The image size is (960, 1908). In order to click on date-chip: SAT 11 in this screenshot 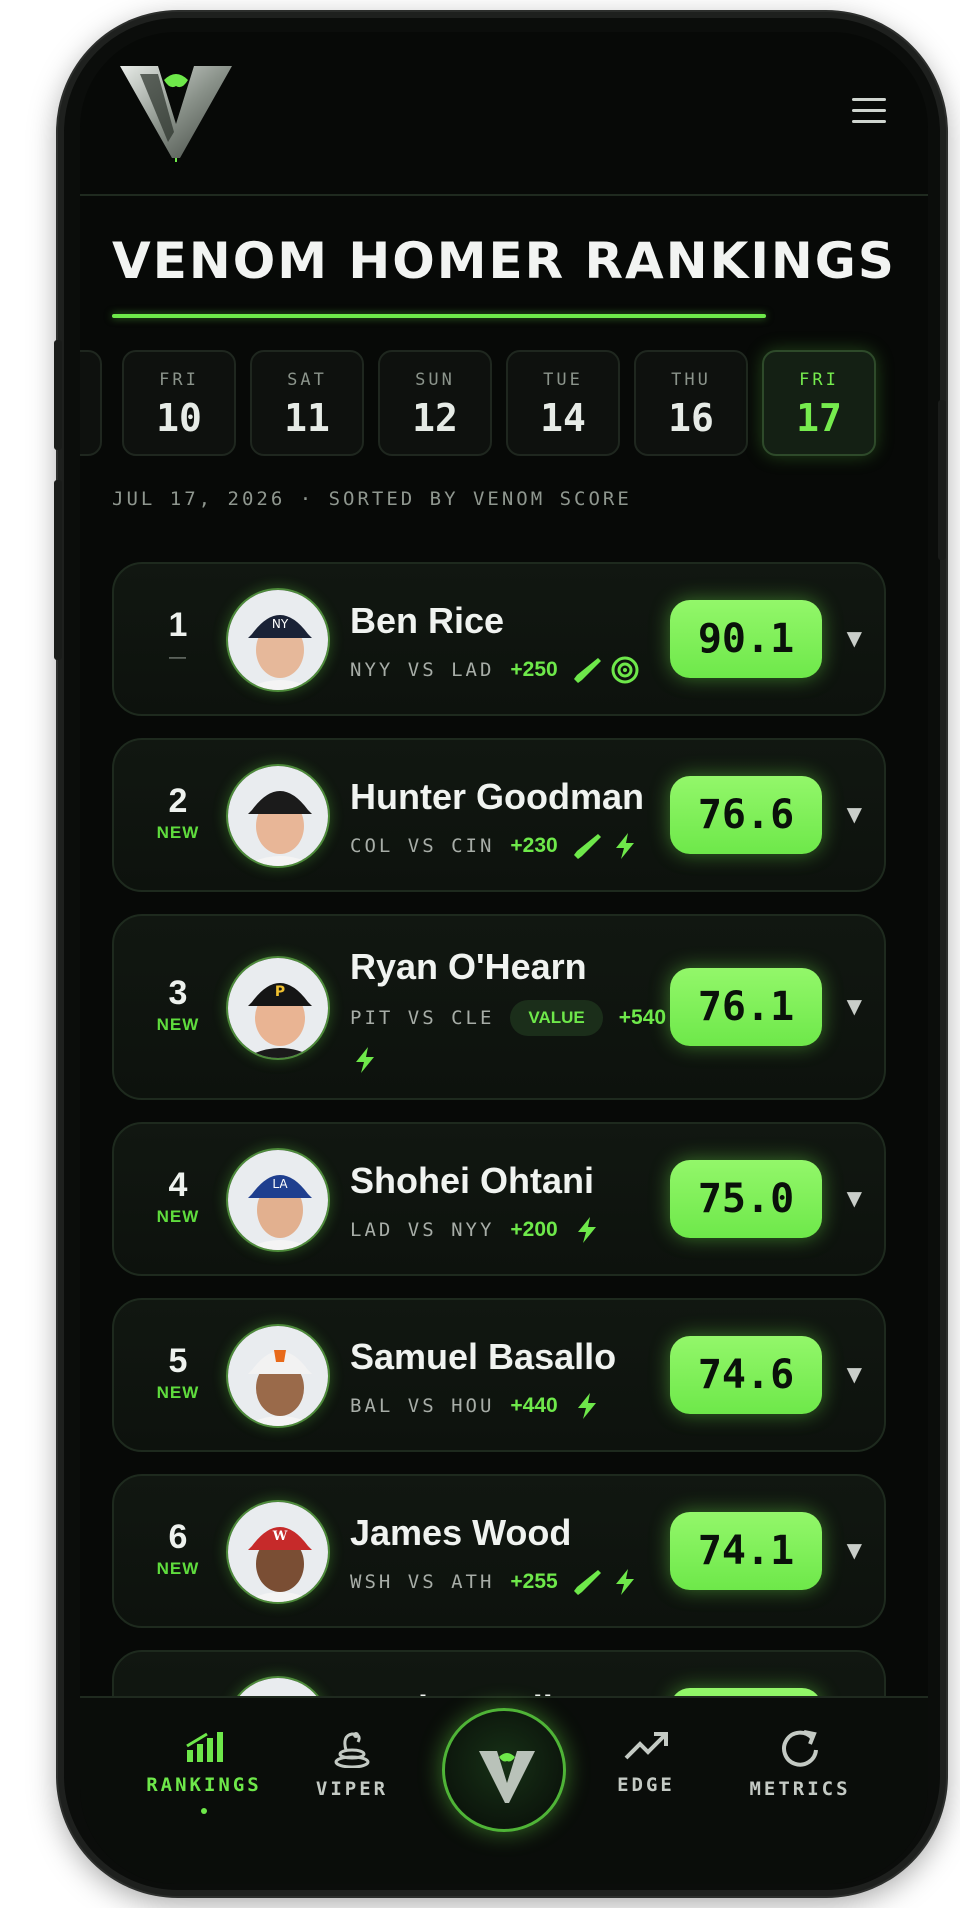, I will do `click(307, 403)`.